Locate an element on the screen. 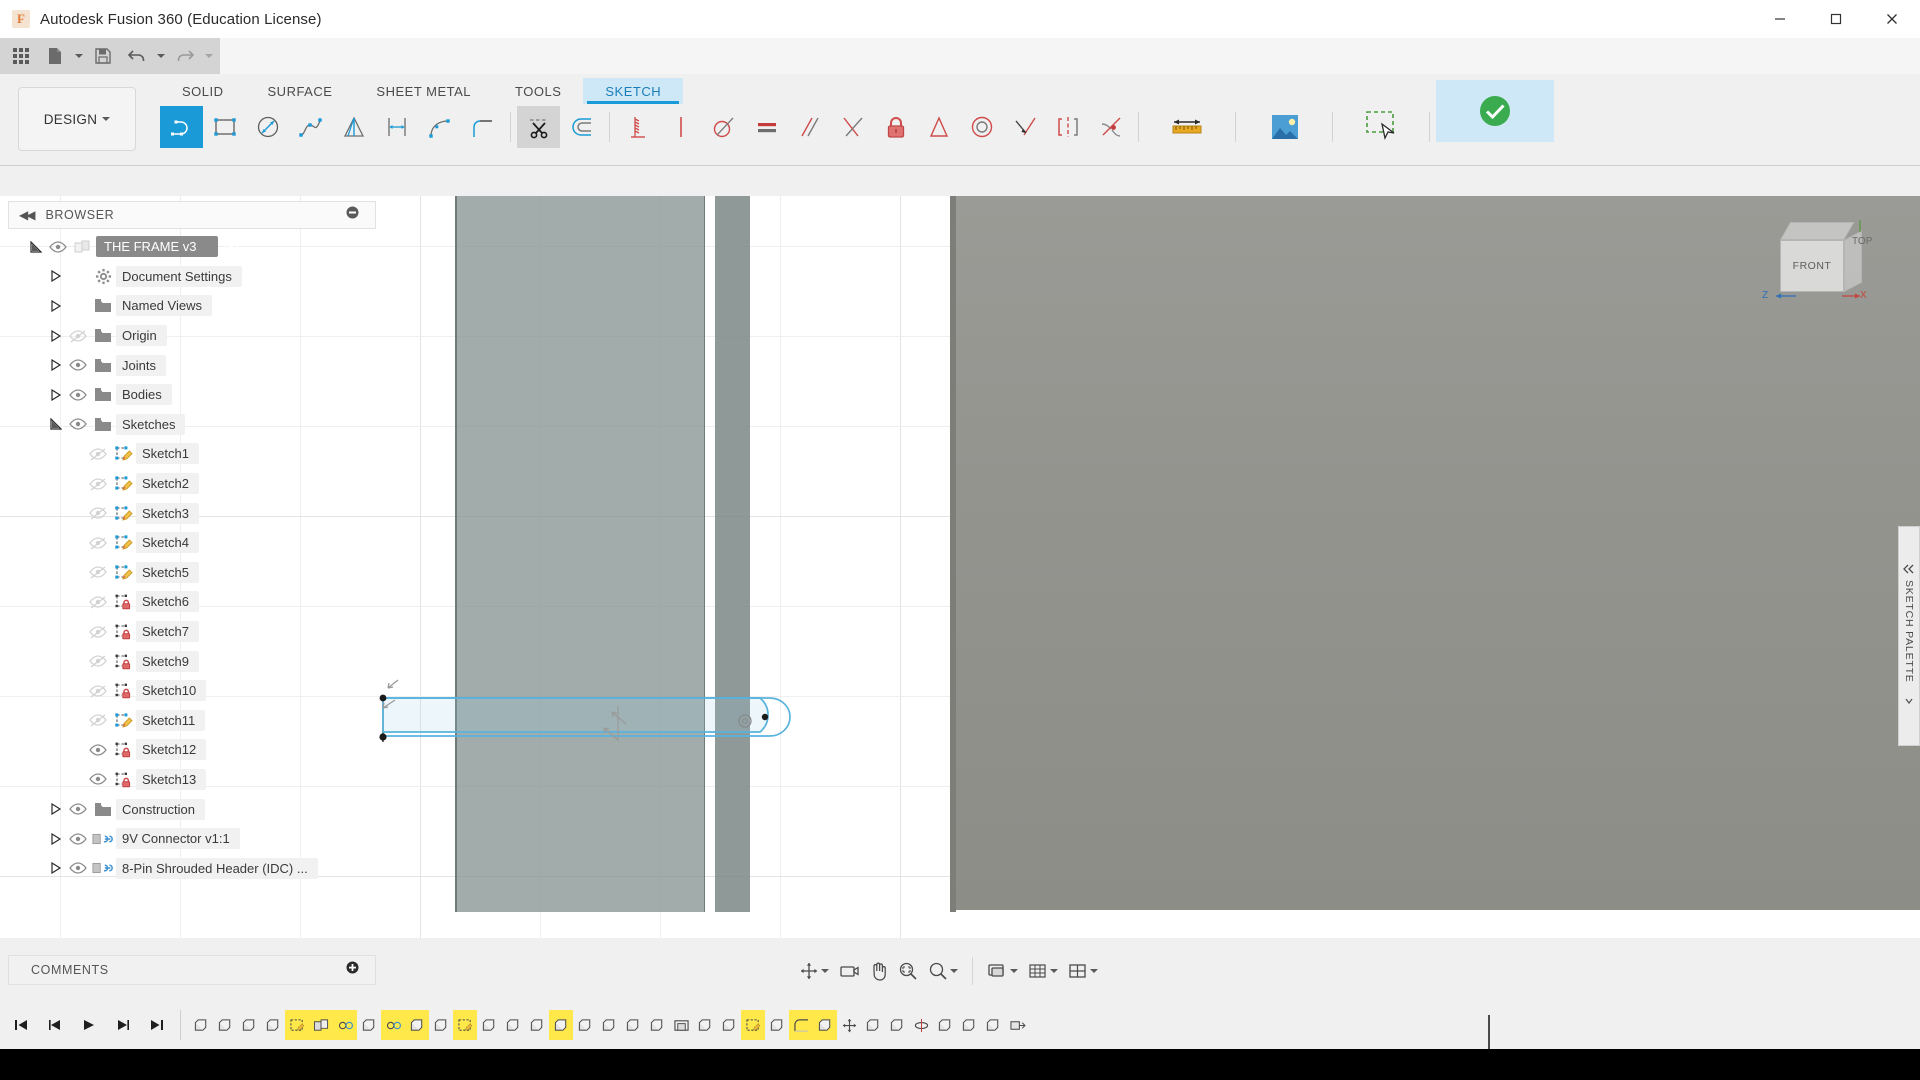 The width and height of the screenshot is (1920, 1080). tab-sketch: SKETCH is located at coordinates (633, 91).